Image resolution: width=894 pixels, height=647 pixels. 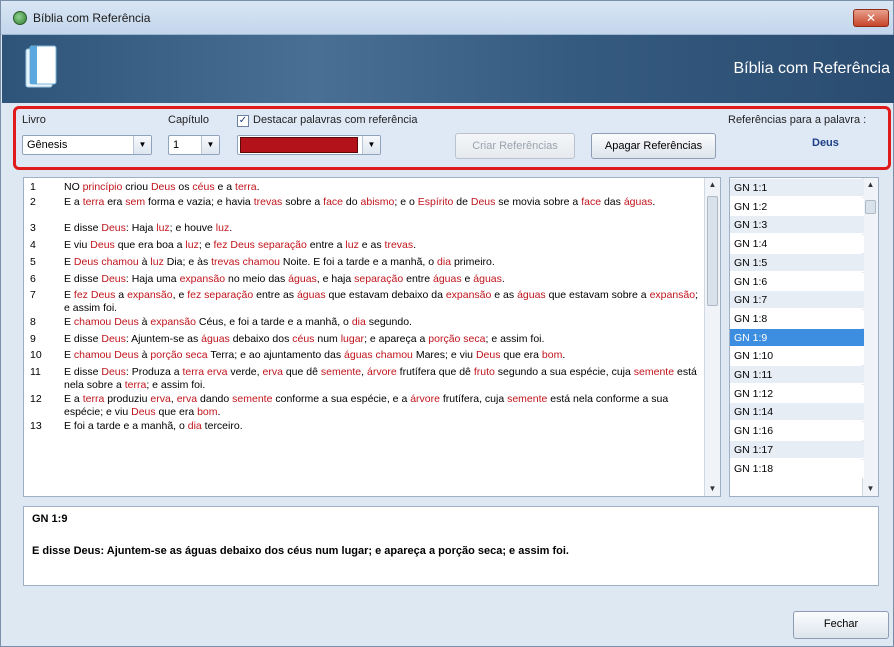 What do you see at coordinates (194, 145) in the screenshot?
I see `capitulo-select: 1 ▼` at bounding box center [194, 145].